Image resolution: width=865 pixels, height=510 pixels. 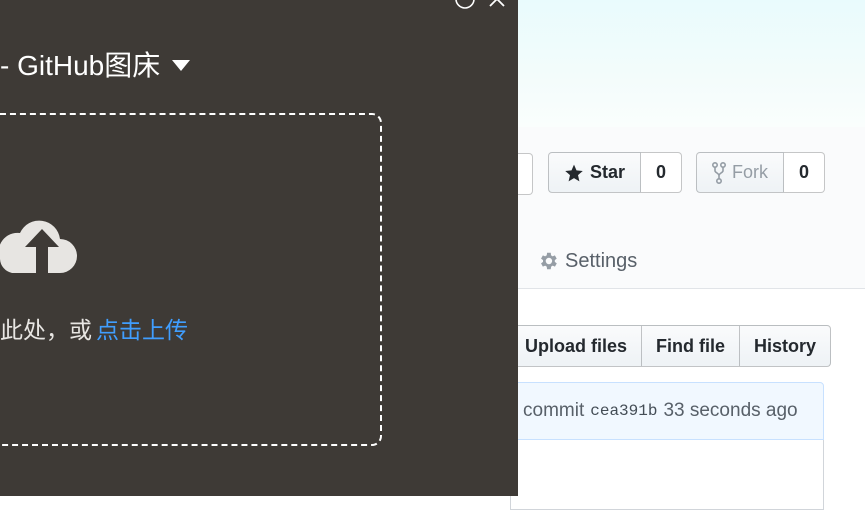 What do you see at coordinates (608, 172) in the screenshot?
I see `star-label: Star` at bounding box center [608, 172].